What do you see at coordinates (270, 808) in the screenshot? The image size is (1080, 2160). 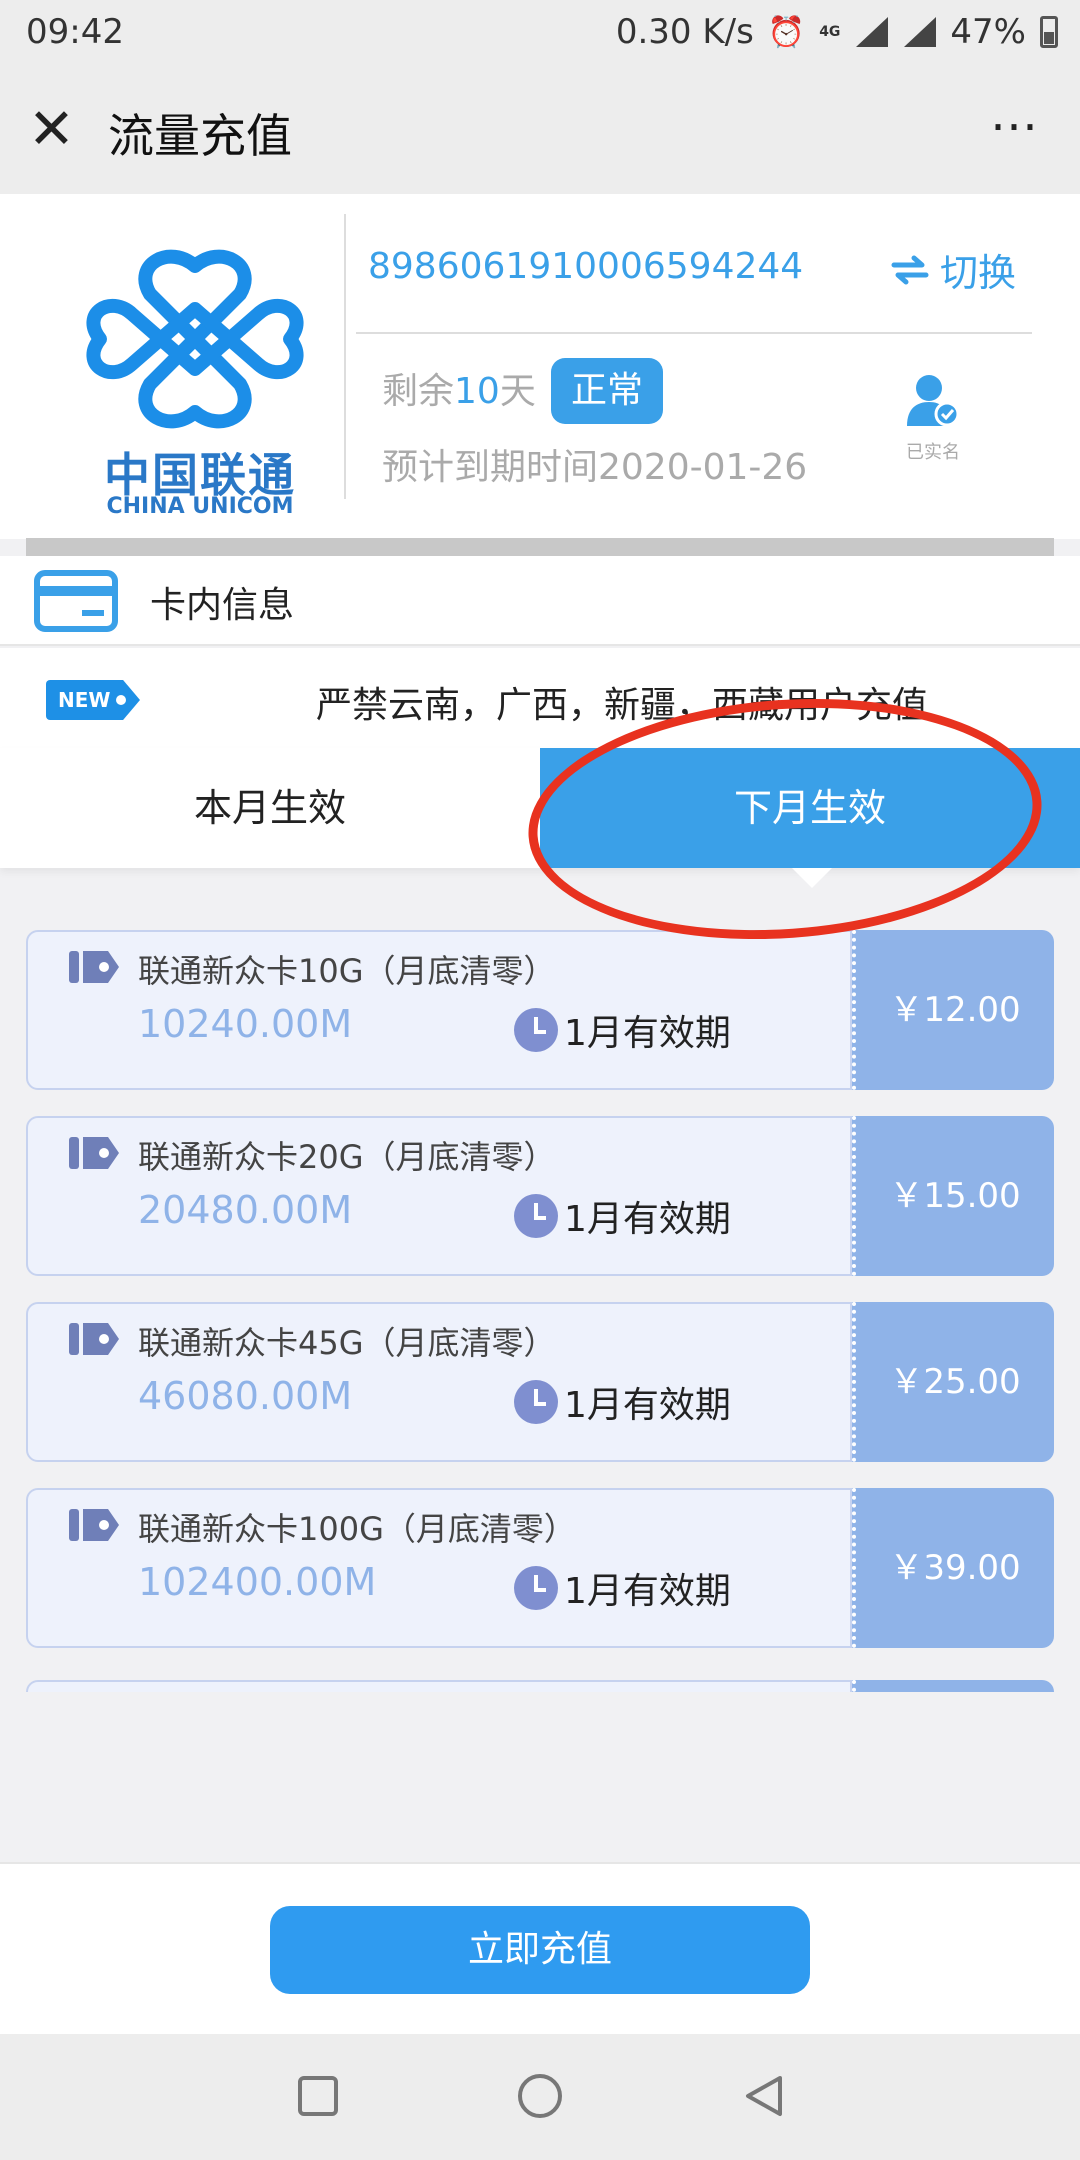 I see `tab-this-month: 本月生效` at bounding box center [270, 808].